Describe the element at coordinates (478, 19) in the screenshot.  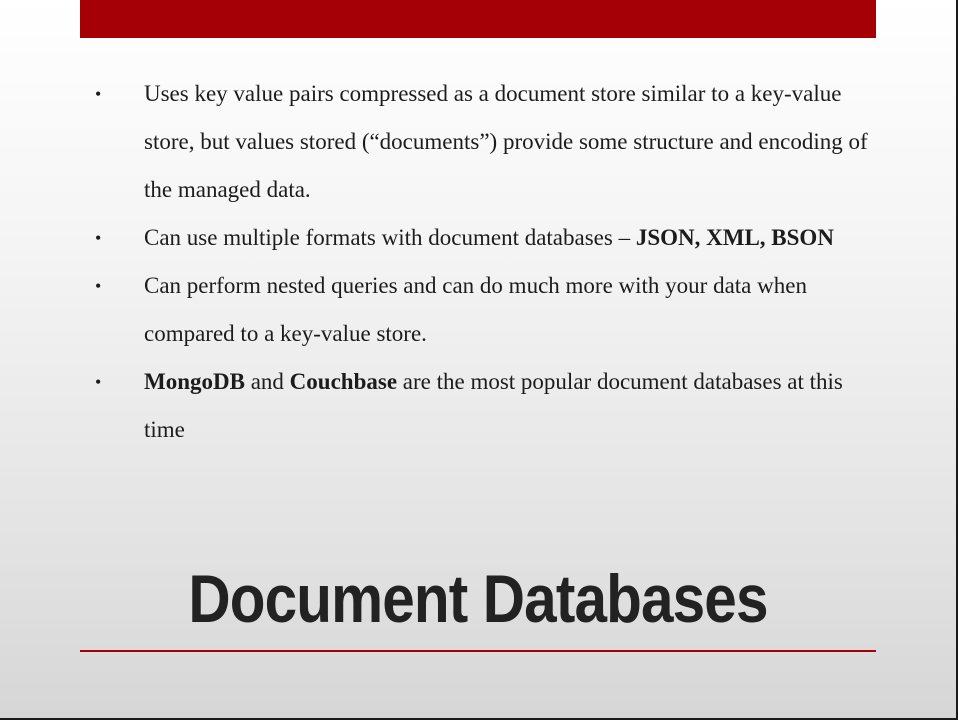
I see `header-accent-bar` at that location.